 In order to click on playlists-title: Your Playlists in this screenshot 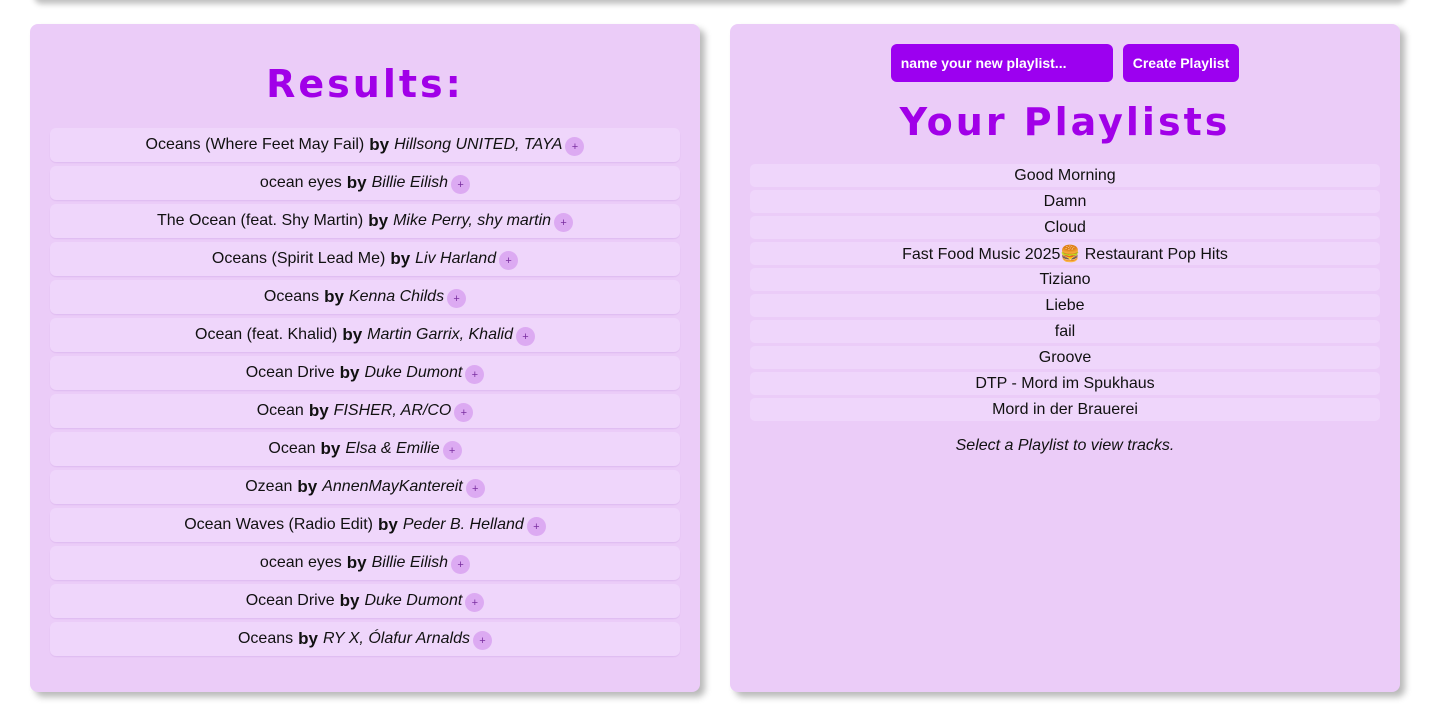, I will do `click(1065, 122)`.